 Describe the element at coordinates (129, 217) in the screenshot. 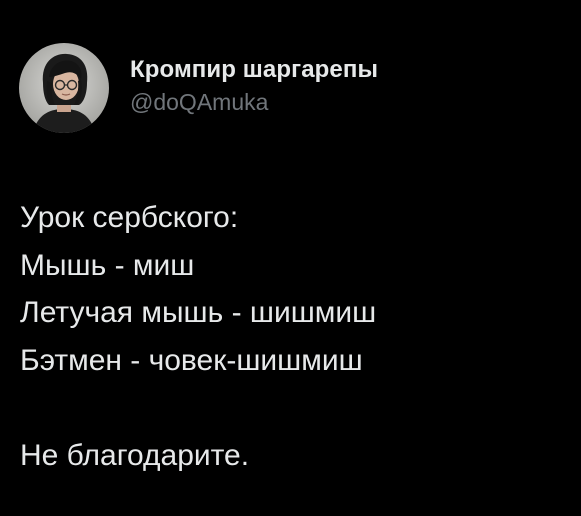

I see `tweet-line: Урок сербского:` at that location.